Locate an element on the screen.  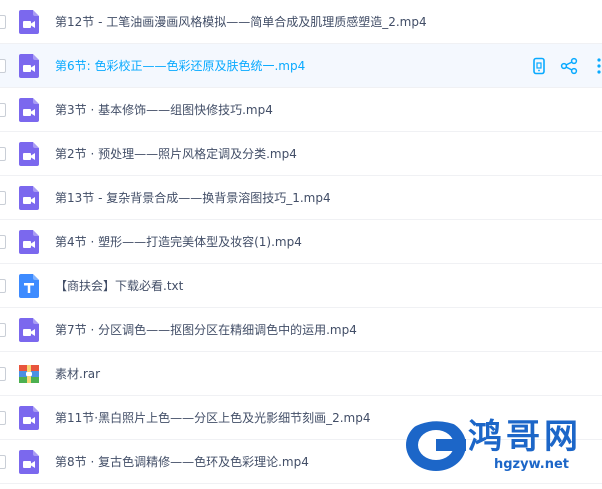
file-row: 第4节 · 塑形——打造完美体型及妆容(1).mp4 is located at coordinates (301, 242).